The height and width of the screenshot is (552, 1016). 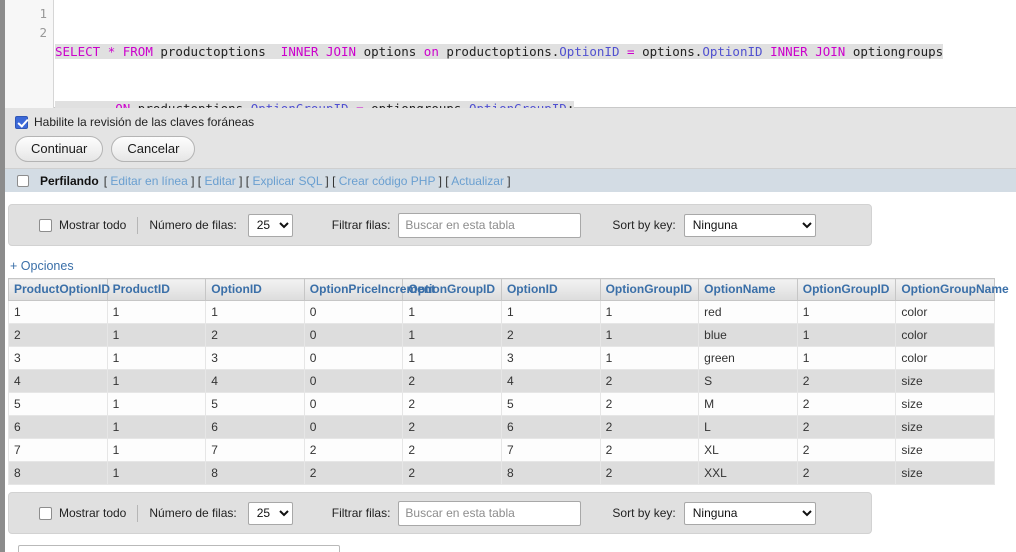 What do you see at coordinates (952, 289) in the screenshot?
I see `column-header-10: OptionGroupName` at bounding box center [952, 289].